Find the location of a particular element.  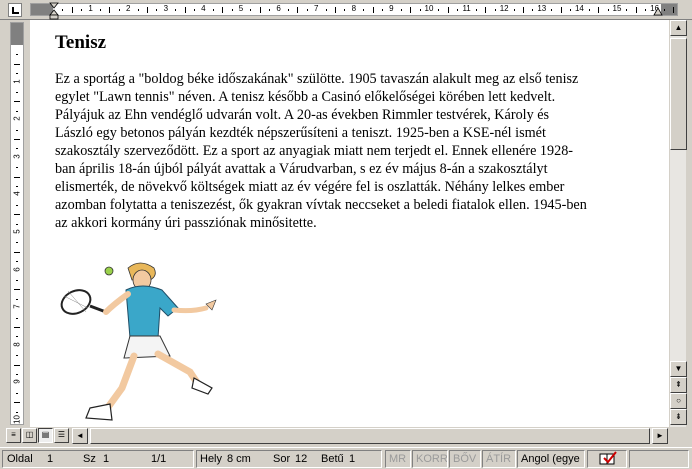

ruler-number: 10 is located at coordinates (429, 8).